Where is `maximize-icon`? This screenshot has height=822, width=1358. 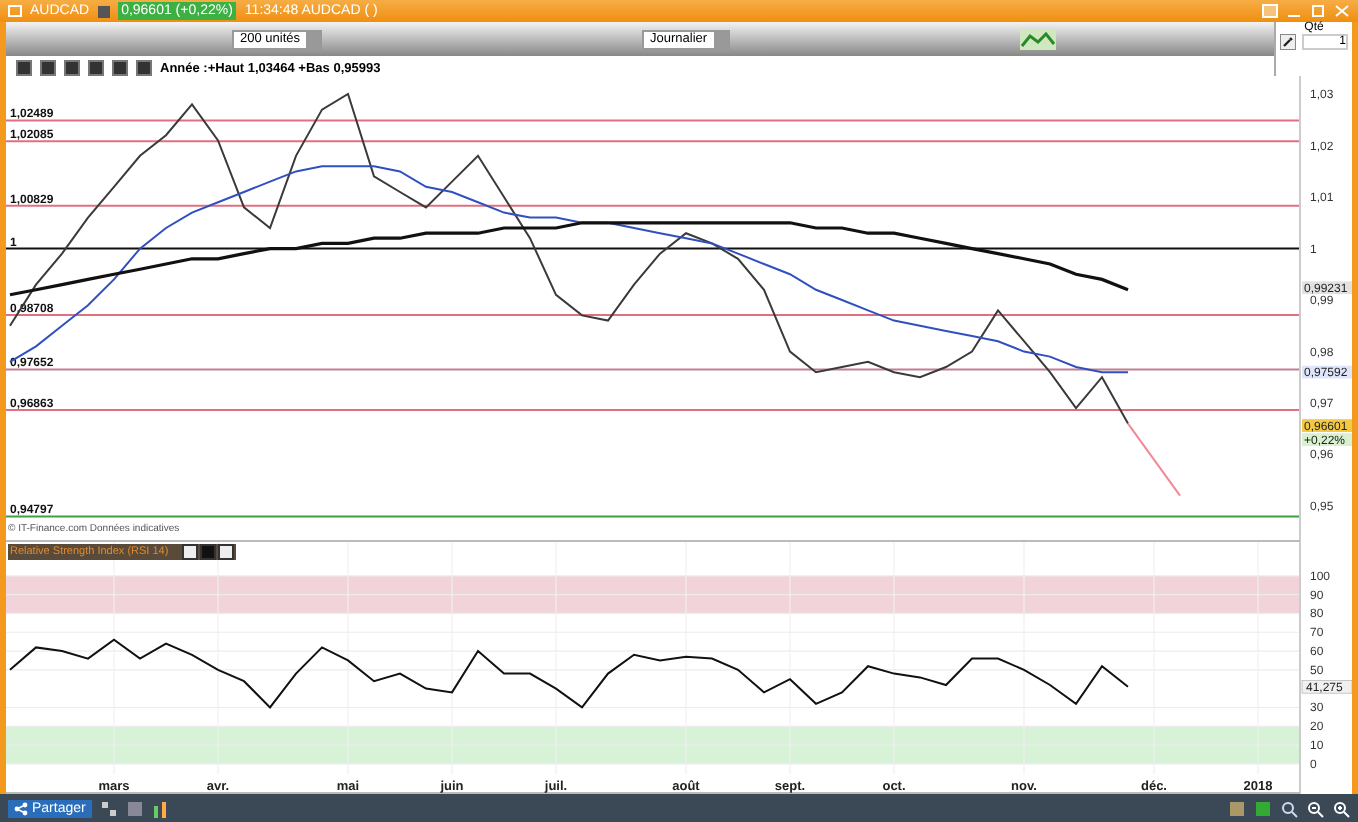 maximize-icon is located at coordinates (1318, 11).